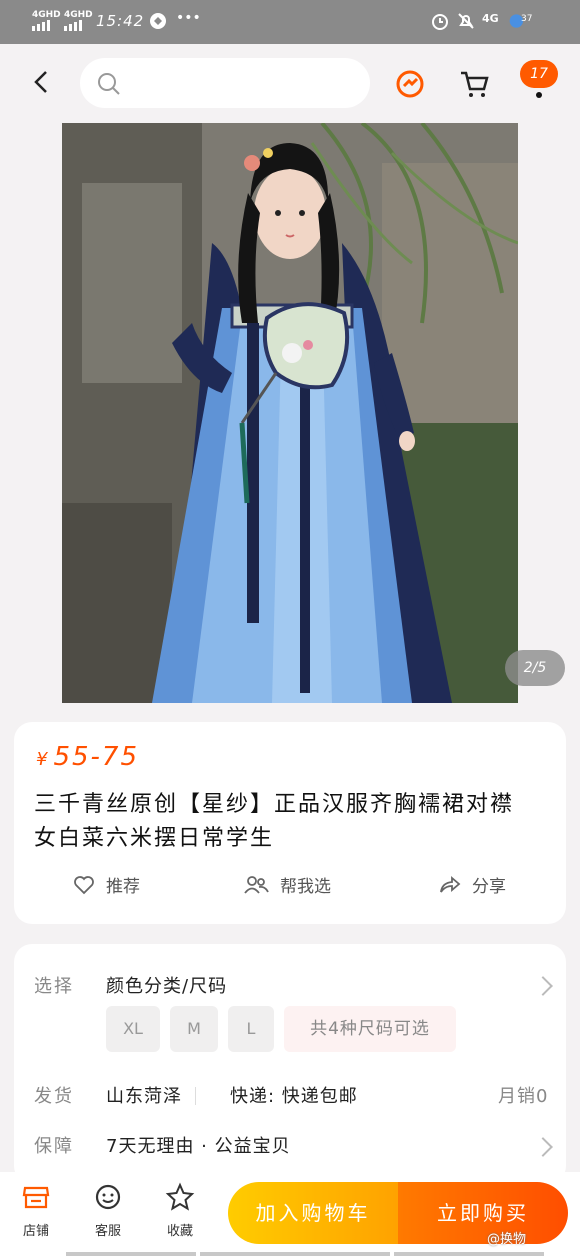 The image size is (580, 1257). What do you see at coordinates (489, 887) in the screenshot?
I see `share-label: 分享` at bounding box center [489, 887].